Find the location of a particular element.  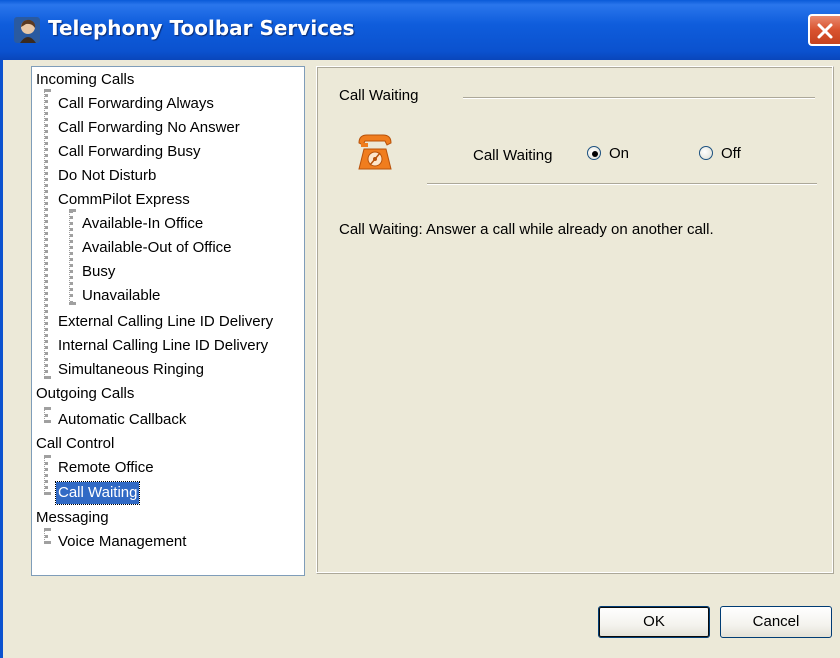

tree-item-call-forwarding-always: Call Forwarding Always is located at coordinates (136, 104).